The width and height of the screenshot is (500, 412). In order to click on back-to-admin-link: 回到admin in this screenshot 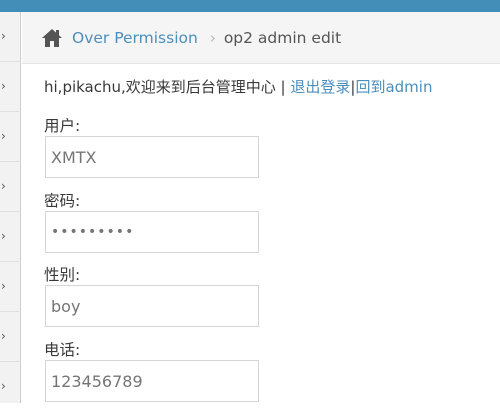, I will do `click(393, 87)`.